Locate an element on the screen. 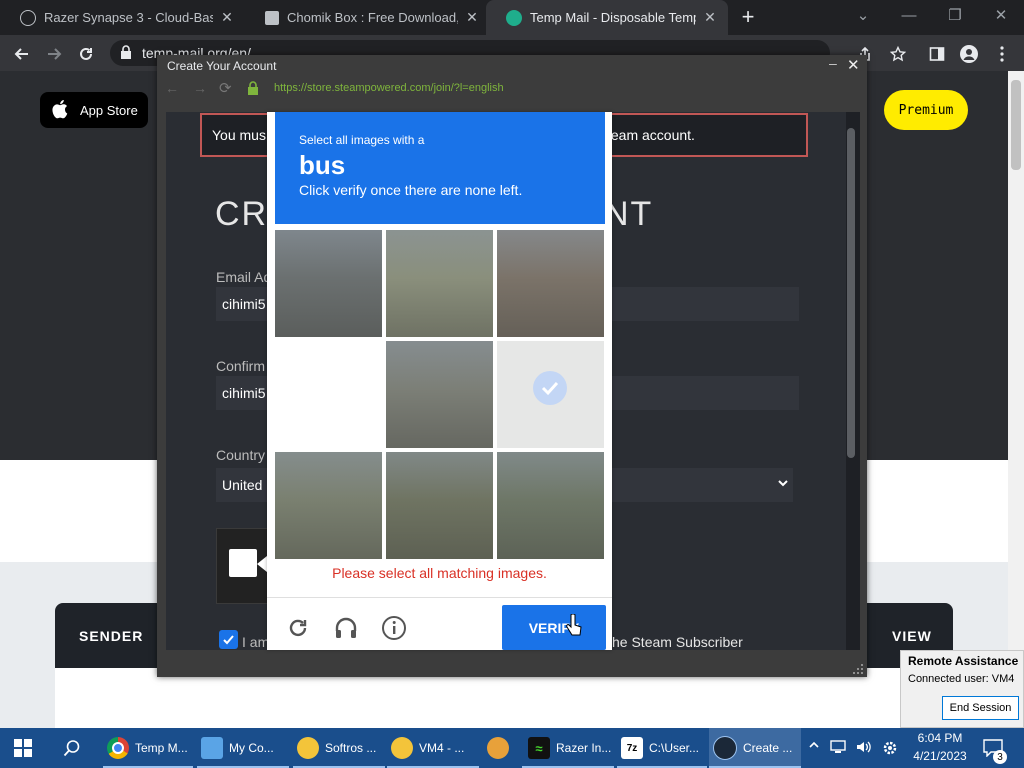 The image size is (1024, 768). country-value: United is located at coordinates (242, 485).